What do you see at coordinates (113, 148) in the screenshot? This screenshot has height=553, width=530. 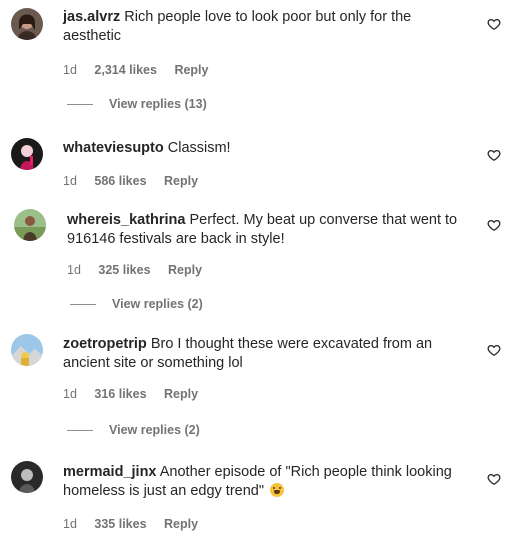 I see `comment-username: whateviesupto` at bounding box center [113, 148].